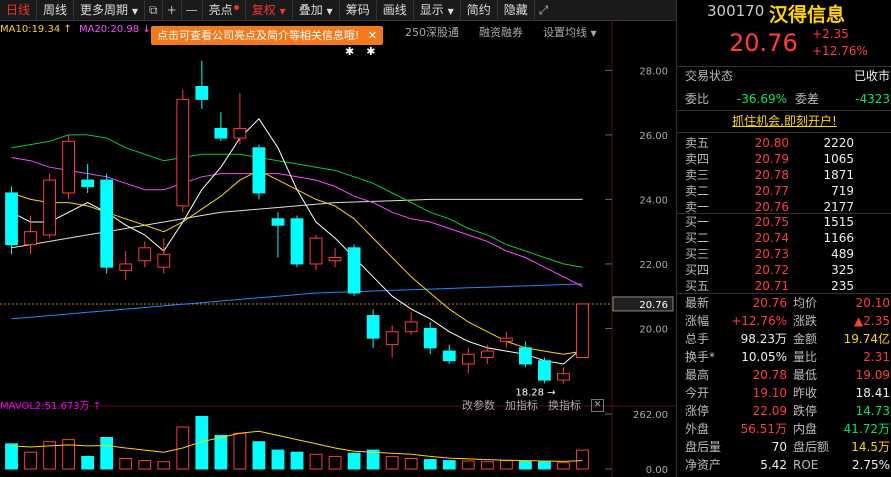 Image resolution: width=891 pixels, height=477 pixels. What do you see at coordinates (805, 429) in the screenshot?
I see `stat-label: 内盘` at bounding box center [805, 429].